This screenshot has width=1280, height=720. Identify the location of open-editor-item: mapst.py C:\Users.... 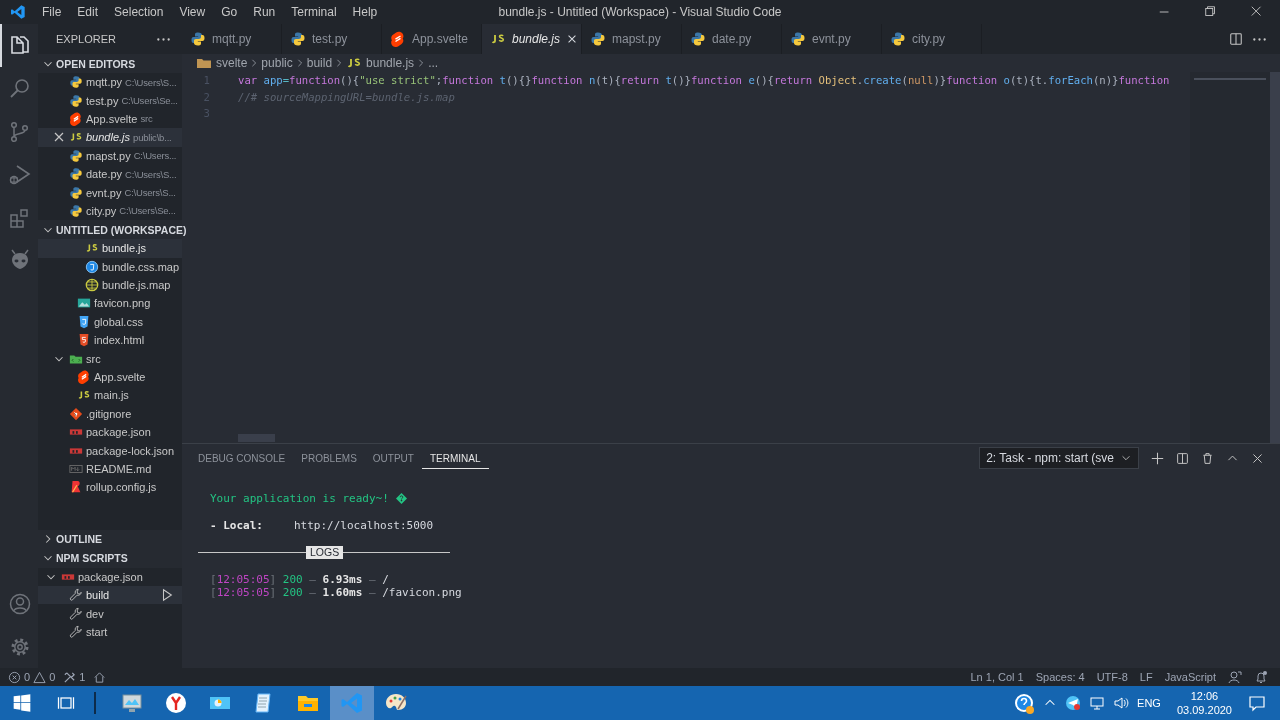
(110, 155).